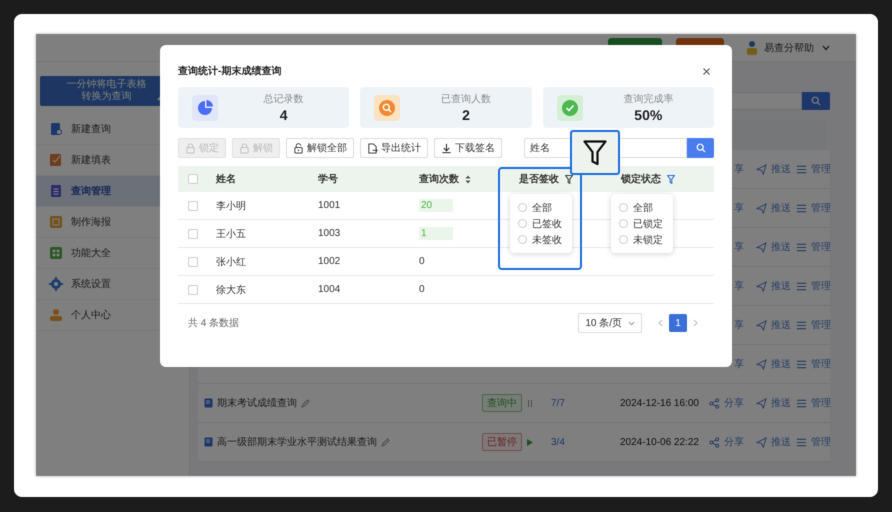 The image size is (892, 512). What do you see at coordinates (752, 48) in the screenshot?
I see `avatar-icon` at bounding box center [752, 48].